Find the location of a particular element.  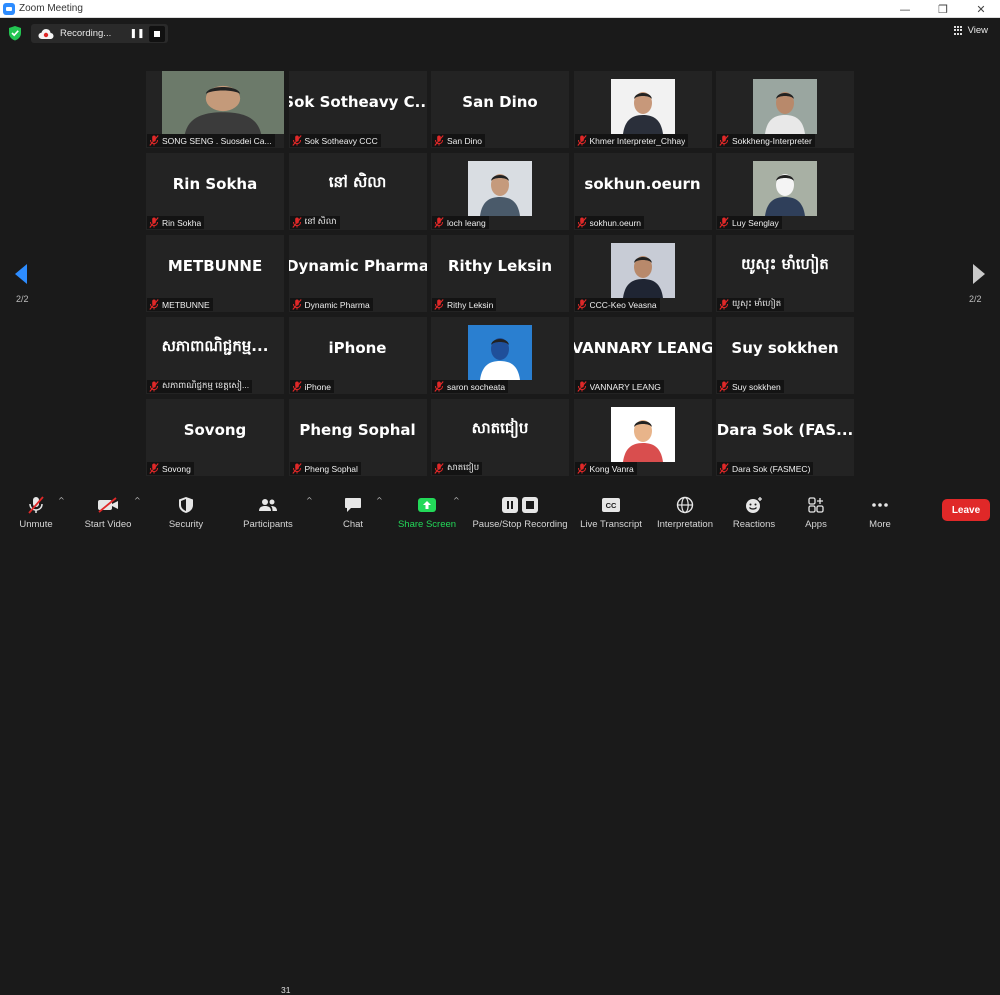

participant-caption-text: iPhone is located at coordinates (317, 386).